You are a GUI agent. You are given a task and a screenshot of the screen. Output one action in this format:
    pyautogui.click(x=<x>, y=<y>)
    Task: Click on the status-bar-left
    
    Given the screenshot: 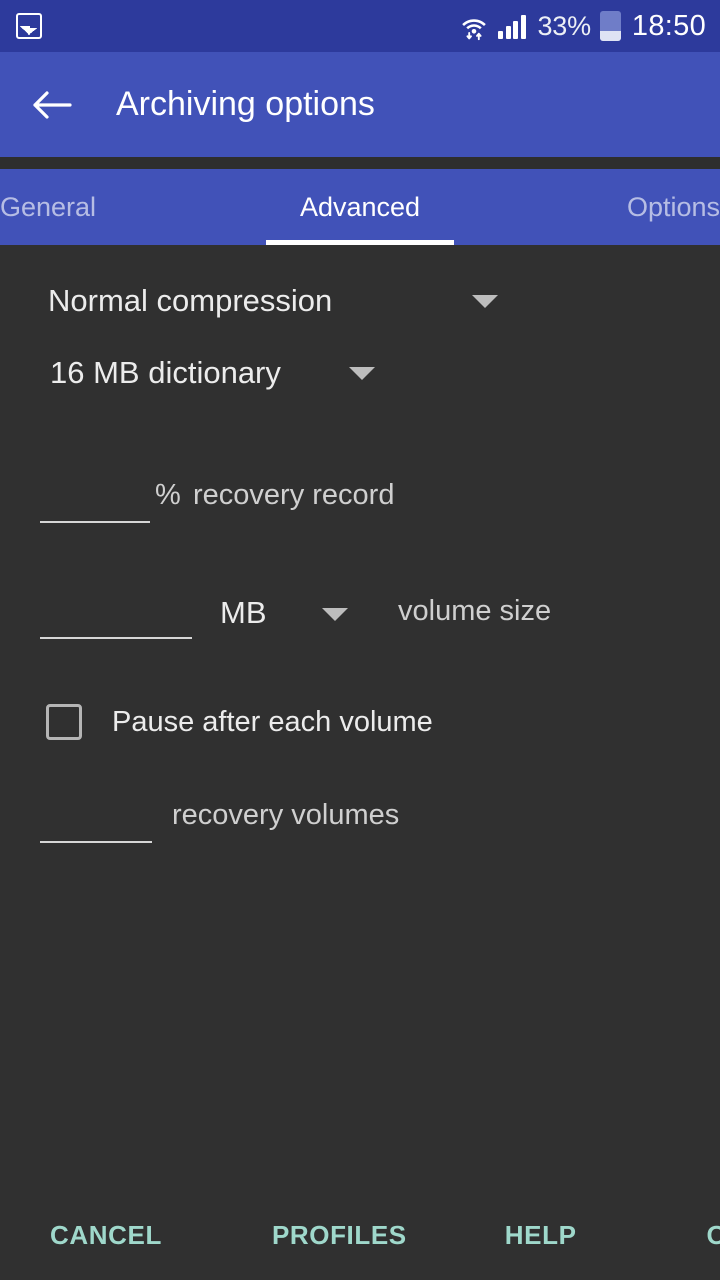 What is the action you would take?
    pyautogui.click(x=29, y=26)
    